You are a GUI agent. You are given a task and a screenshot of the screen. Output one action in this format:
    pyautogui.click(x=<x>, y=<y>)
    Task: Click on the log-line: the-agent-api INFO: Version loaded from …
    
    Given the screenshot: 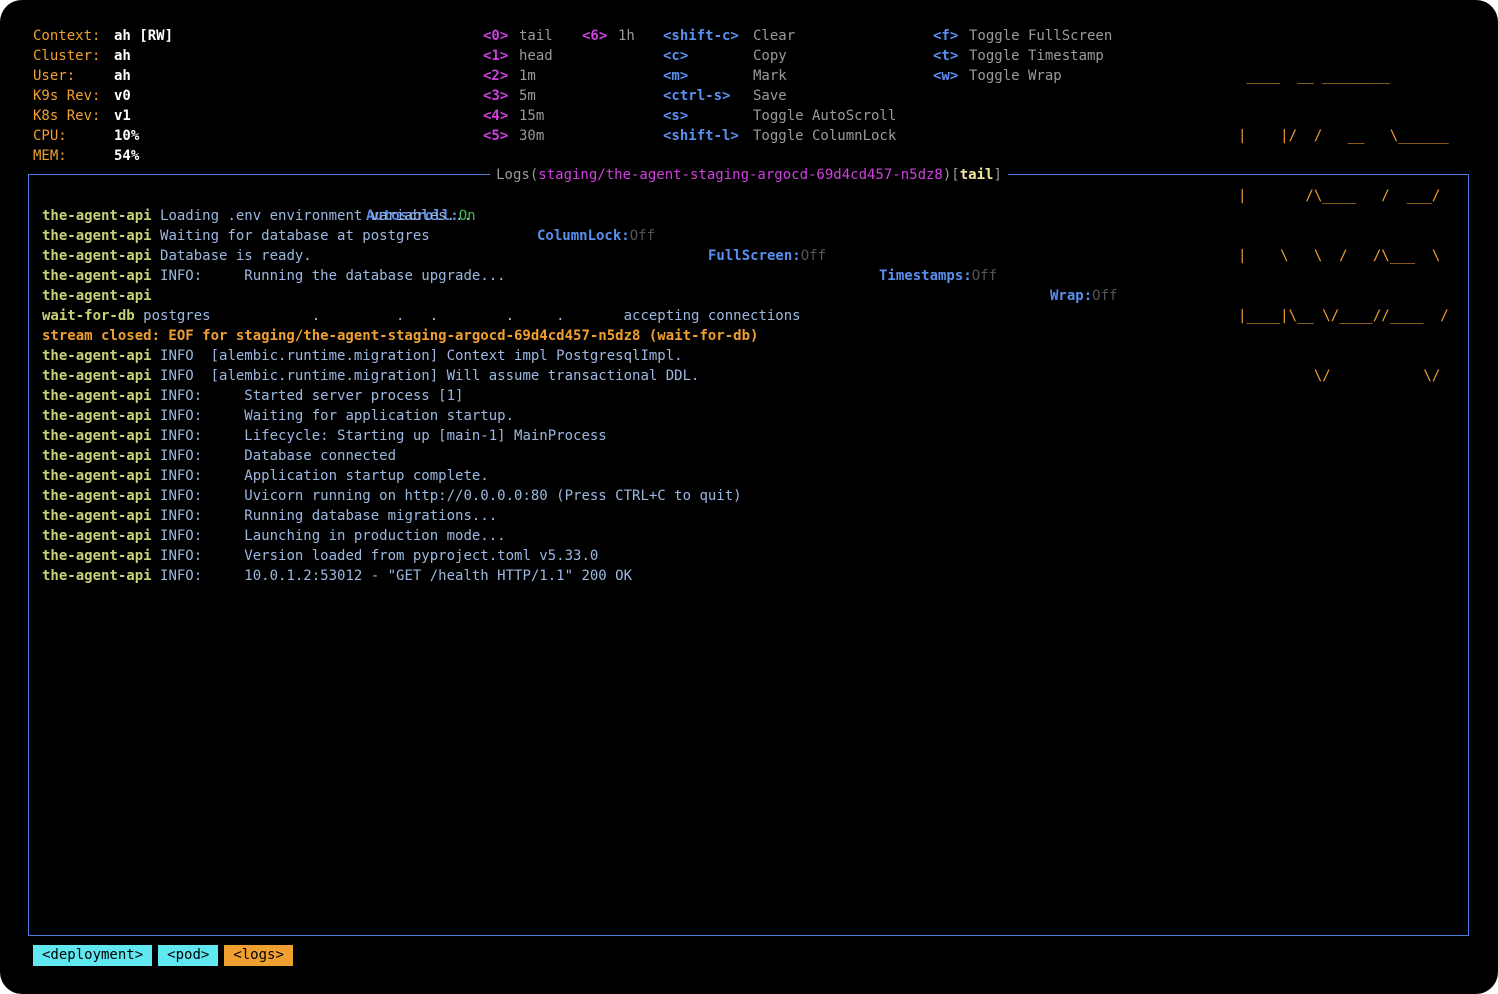 What is the action you would take?
    pyautogui.click(x=320, y=556)
    